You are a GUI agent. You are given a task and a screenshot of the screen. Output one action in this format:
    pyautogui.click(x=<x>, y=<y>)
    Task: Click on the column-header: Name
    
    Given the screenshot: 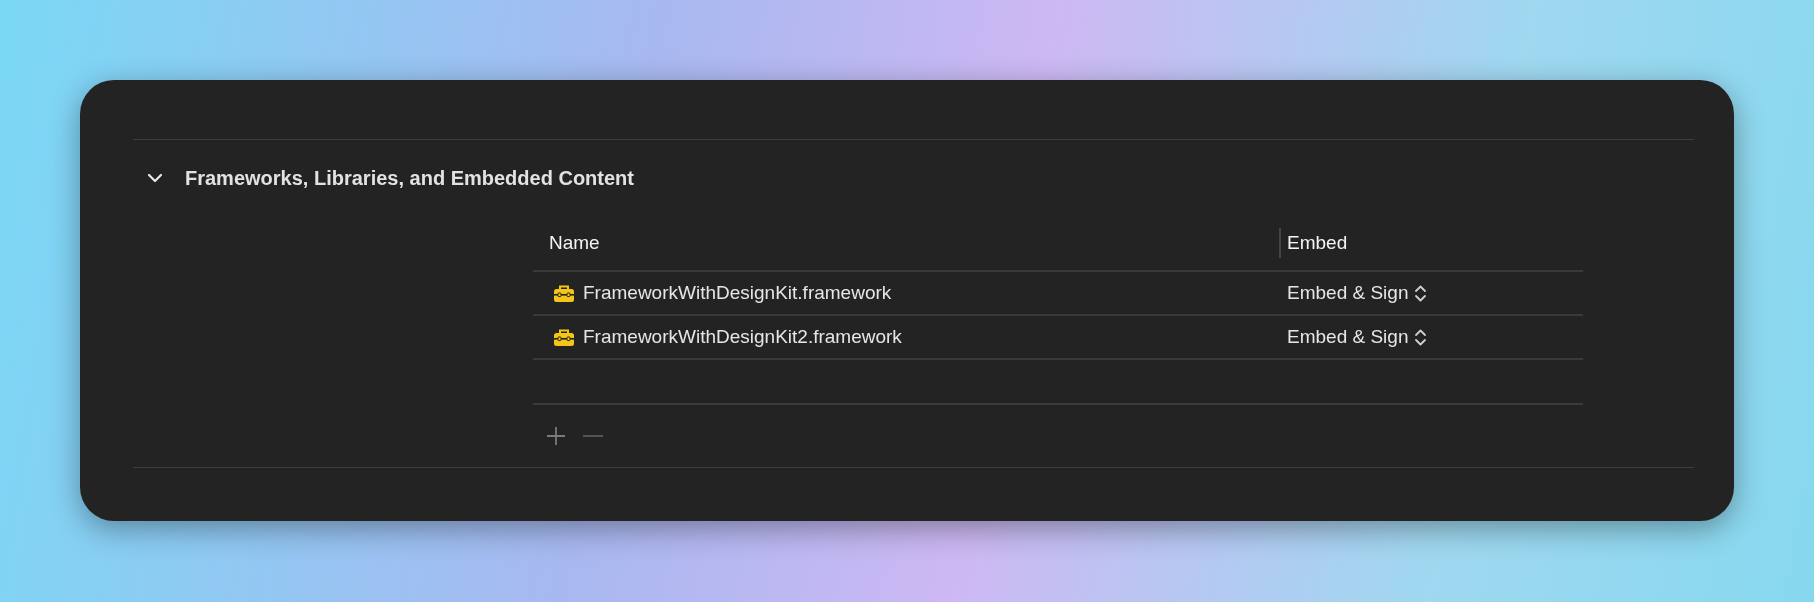 What is the action you would take?
    pyautogui.click(x=906, y=243)
    